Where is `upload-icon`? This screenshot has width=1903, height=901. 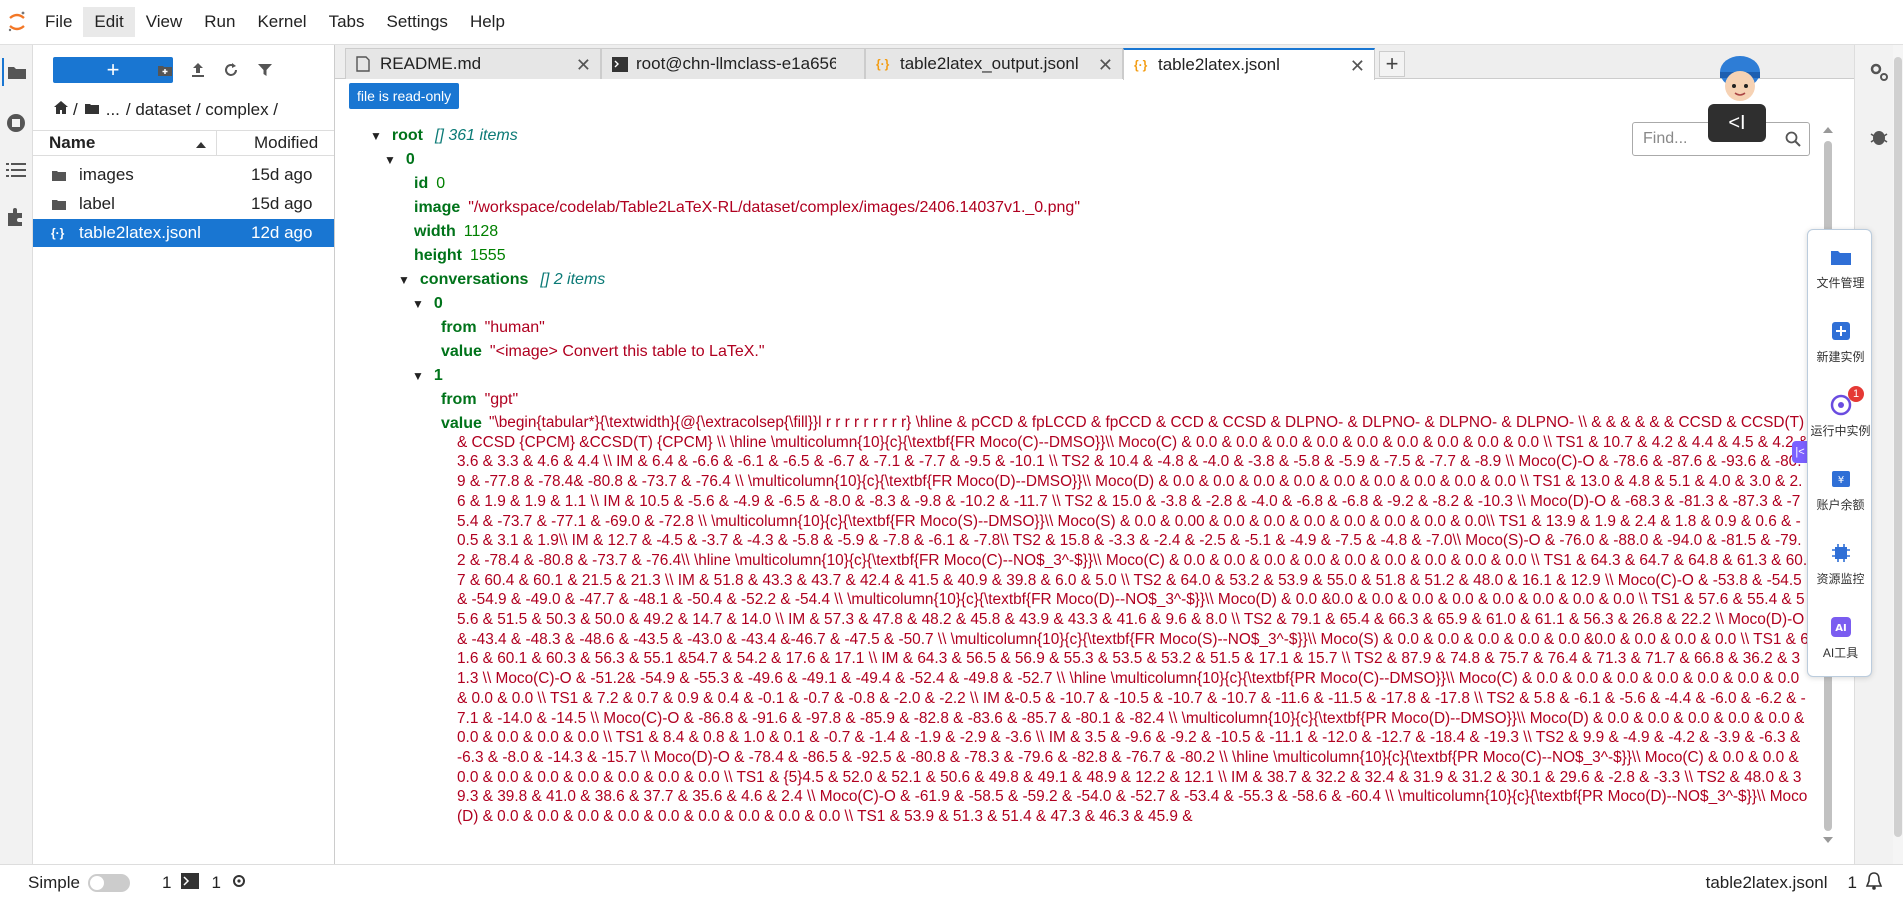
upload-icon is located at coordinates (198, 70).